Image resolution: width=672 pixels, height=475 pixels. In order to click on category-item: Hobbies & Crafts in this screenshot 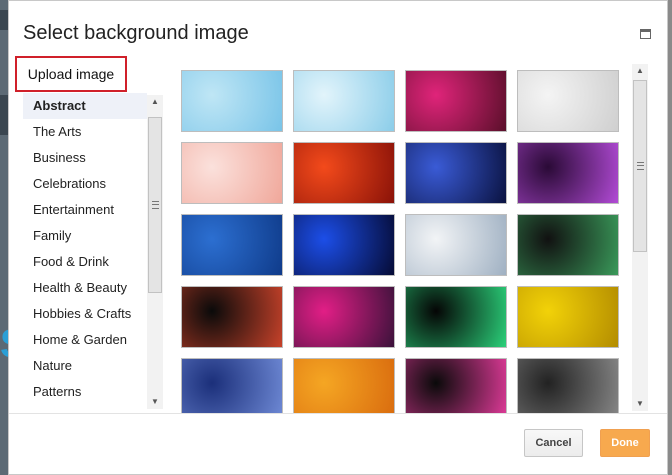, I will do `click(85, 314)`.